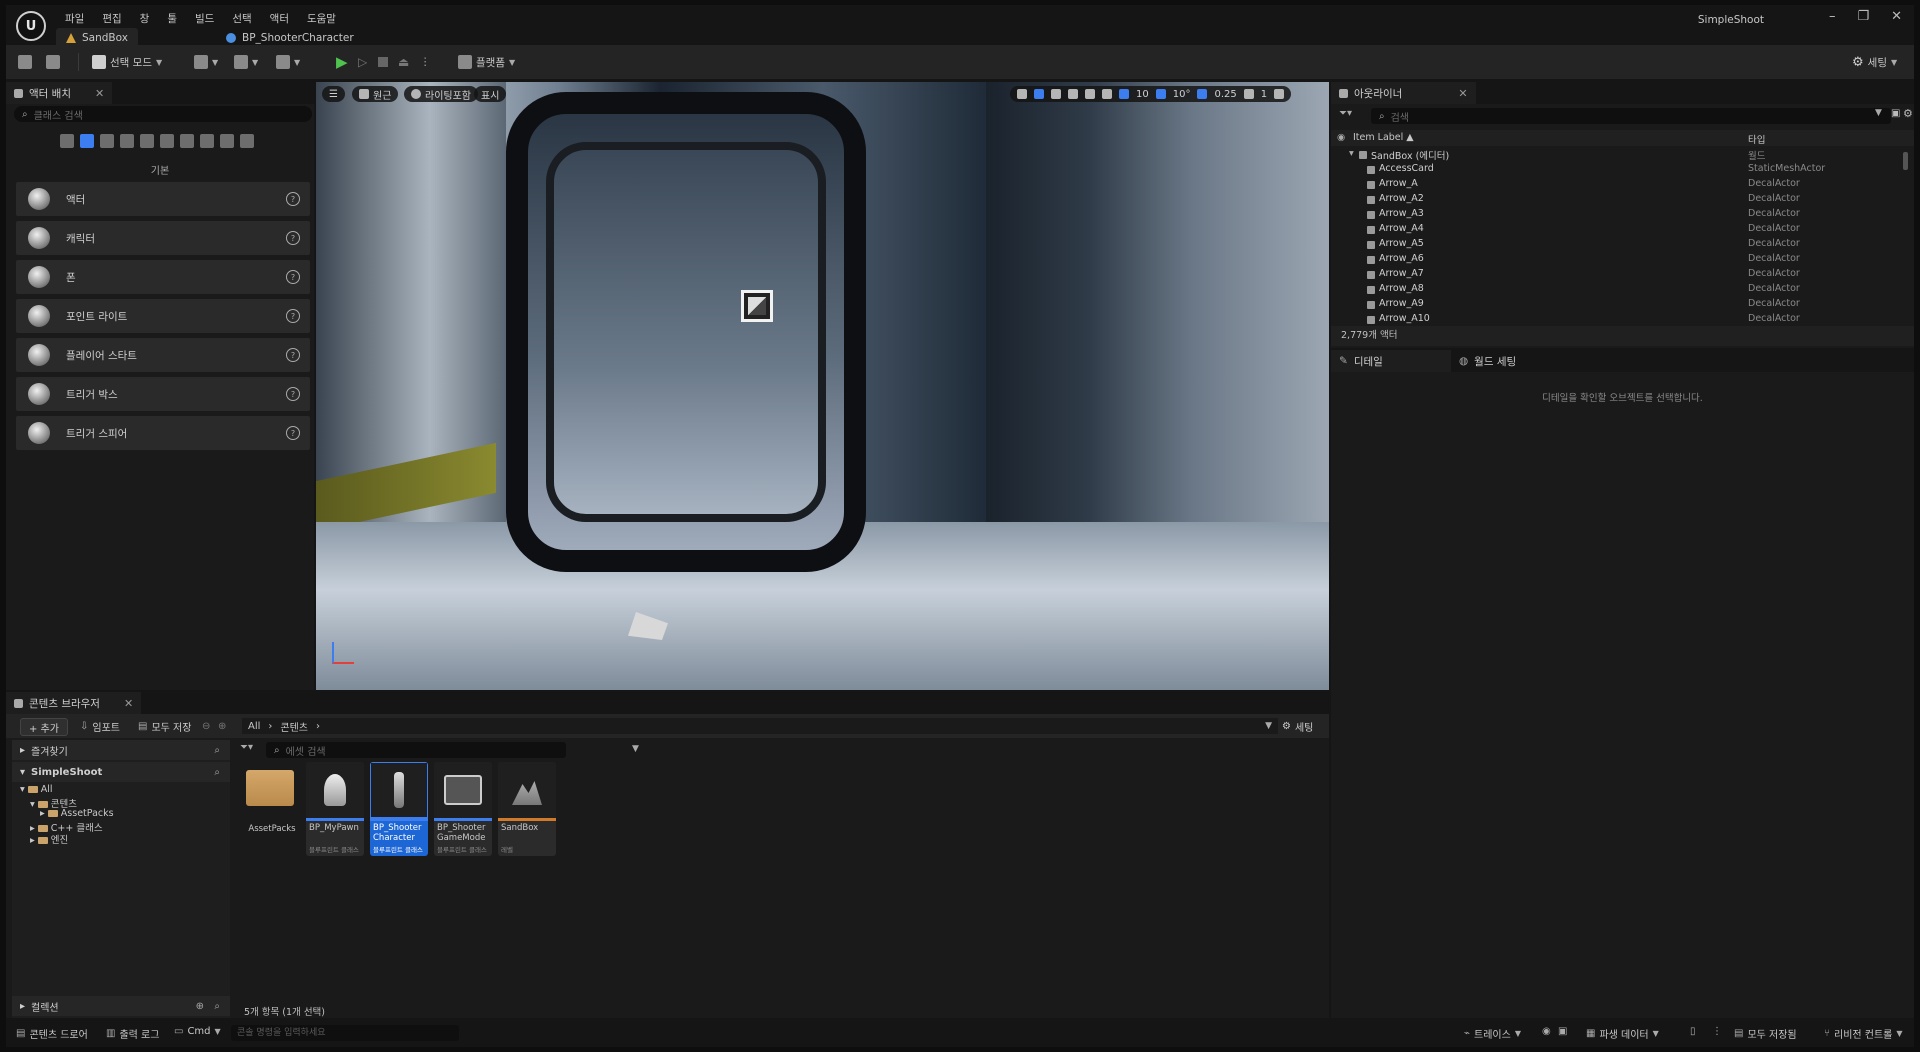 The height and width of the screenshot is (1052, 1920). I want to click on world-local-icon, so click(1090, 94).